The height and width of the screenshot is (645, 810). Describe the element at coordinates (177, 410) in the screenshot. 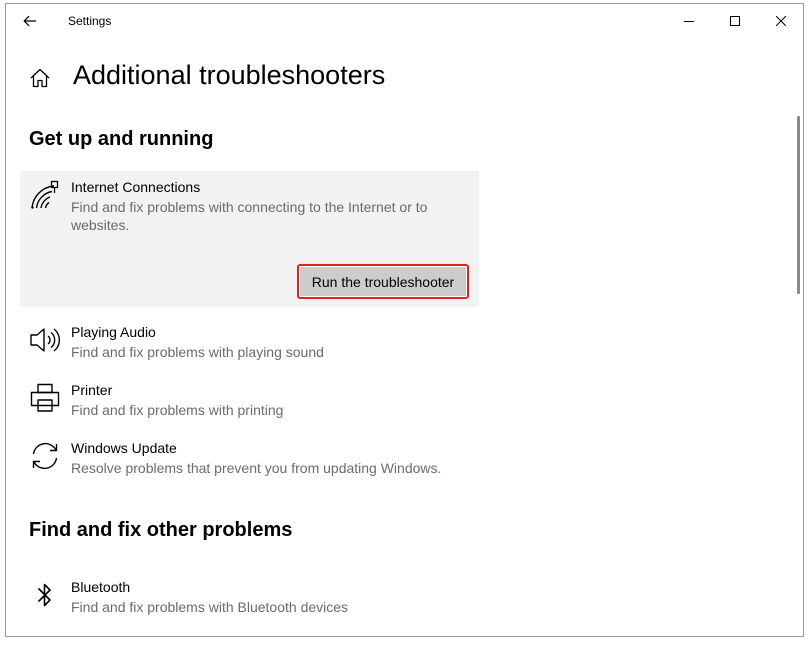

I see `item-description: Find and fix problems with printing` at that location.